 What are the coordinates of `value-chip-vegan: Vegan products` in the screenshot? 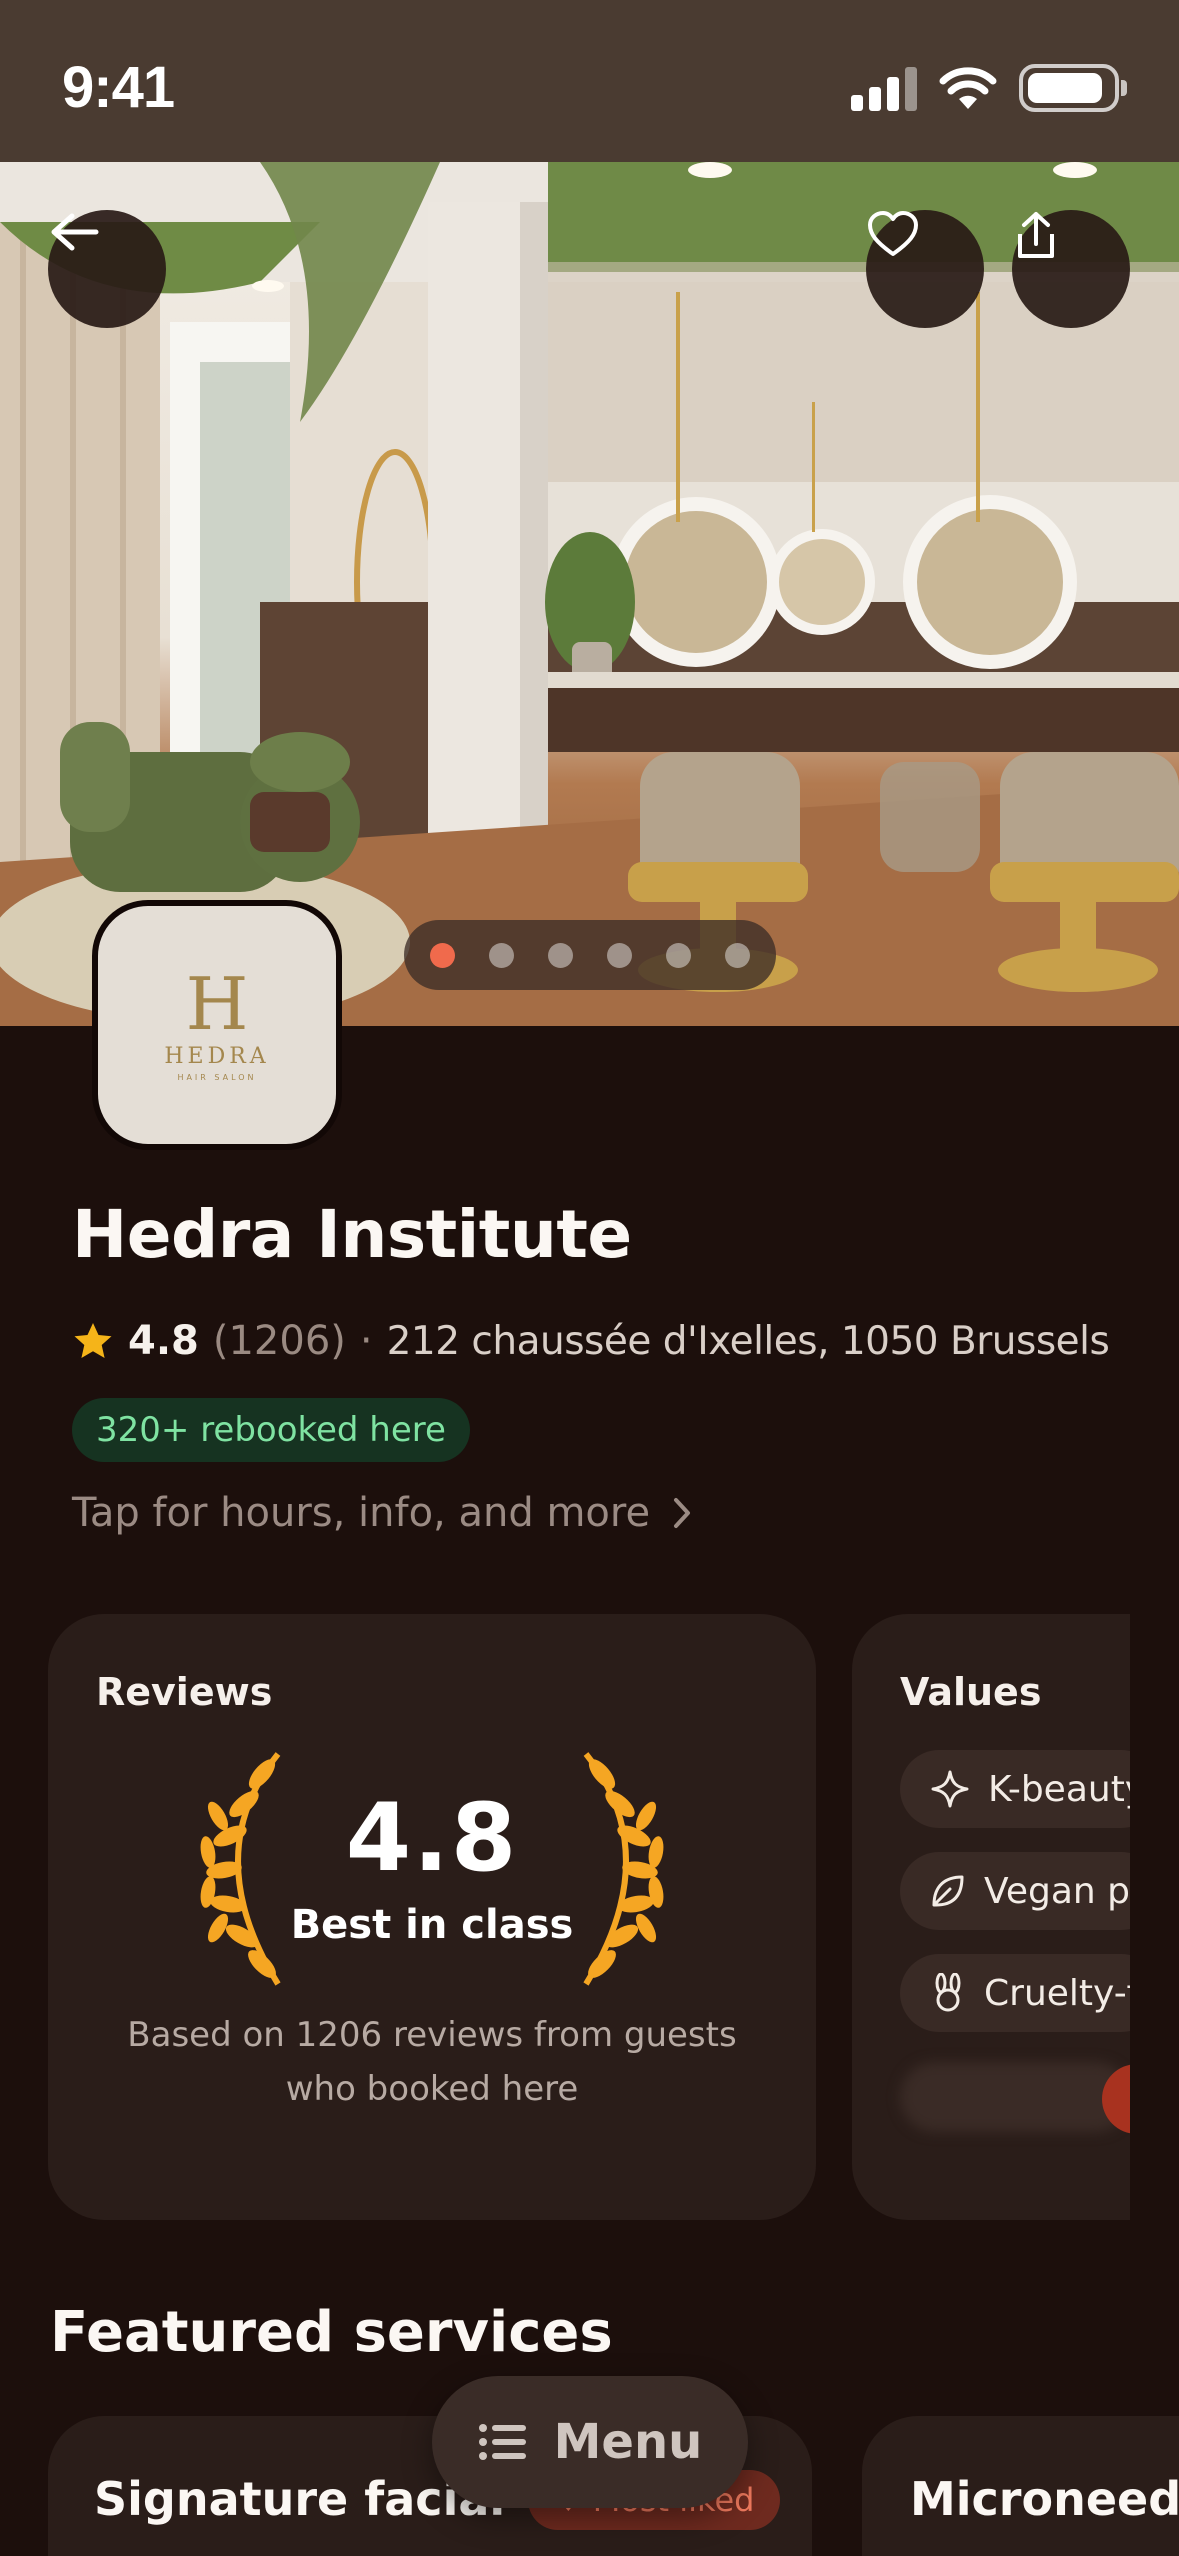 It's located at (1015, 1891).